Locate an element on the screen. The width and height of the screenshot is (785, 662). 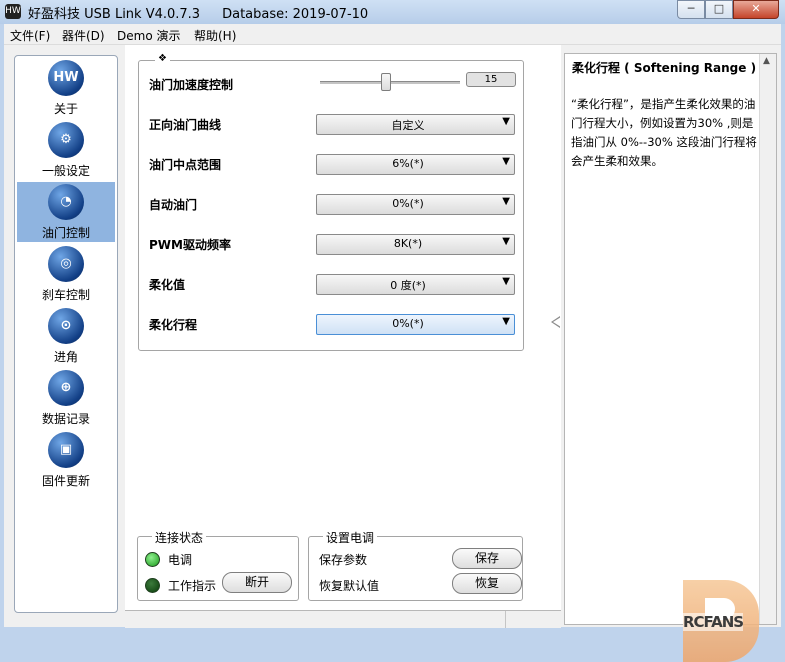
esc-status-label: 电调 is located at coordinates (180, 560).